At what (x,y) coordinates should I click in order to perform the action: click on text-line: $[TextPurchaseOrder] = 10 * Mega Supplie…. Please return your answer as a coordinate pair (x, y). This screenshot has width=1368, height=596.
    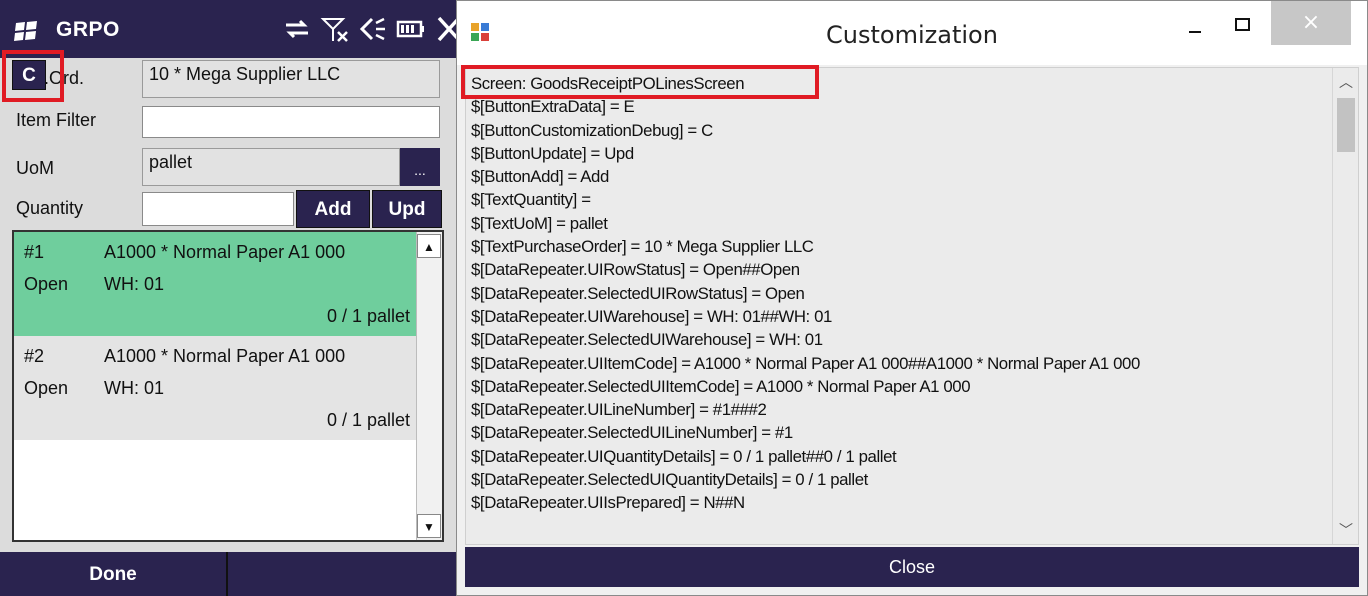
    Looking at the image, I should click on (642, 247).